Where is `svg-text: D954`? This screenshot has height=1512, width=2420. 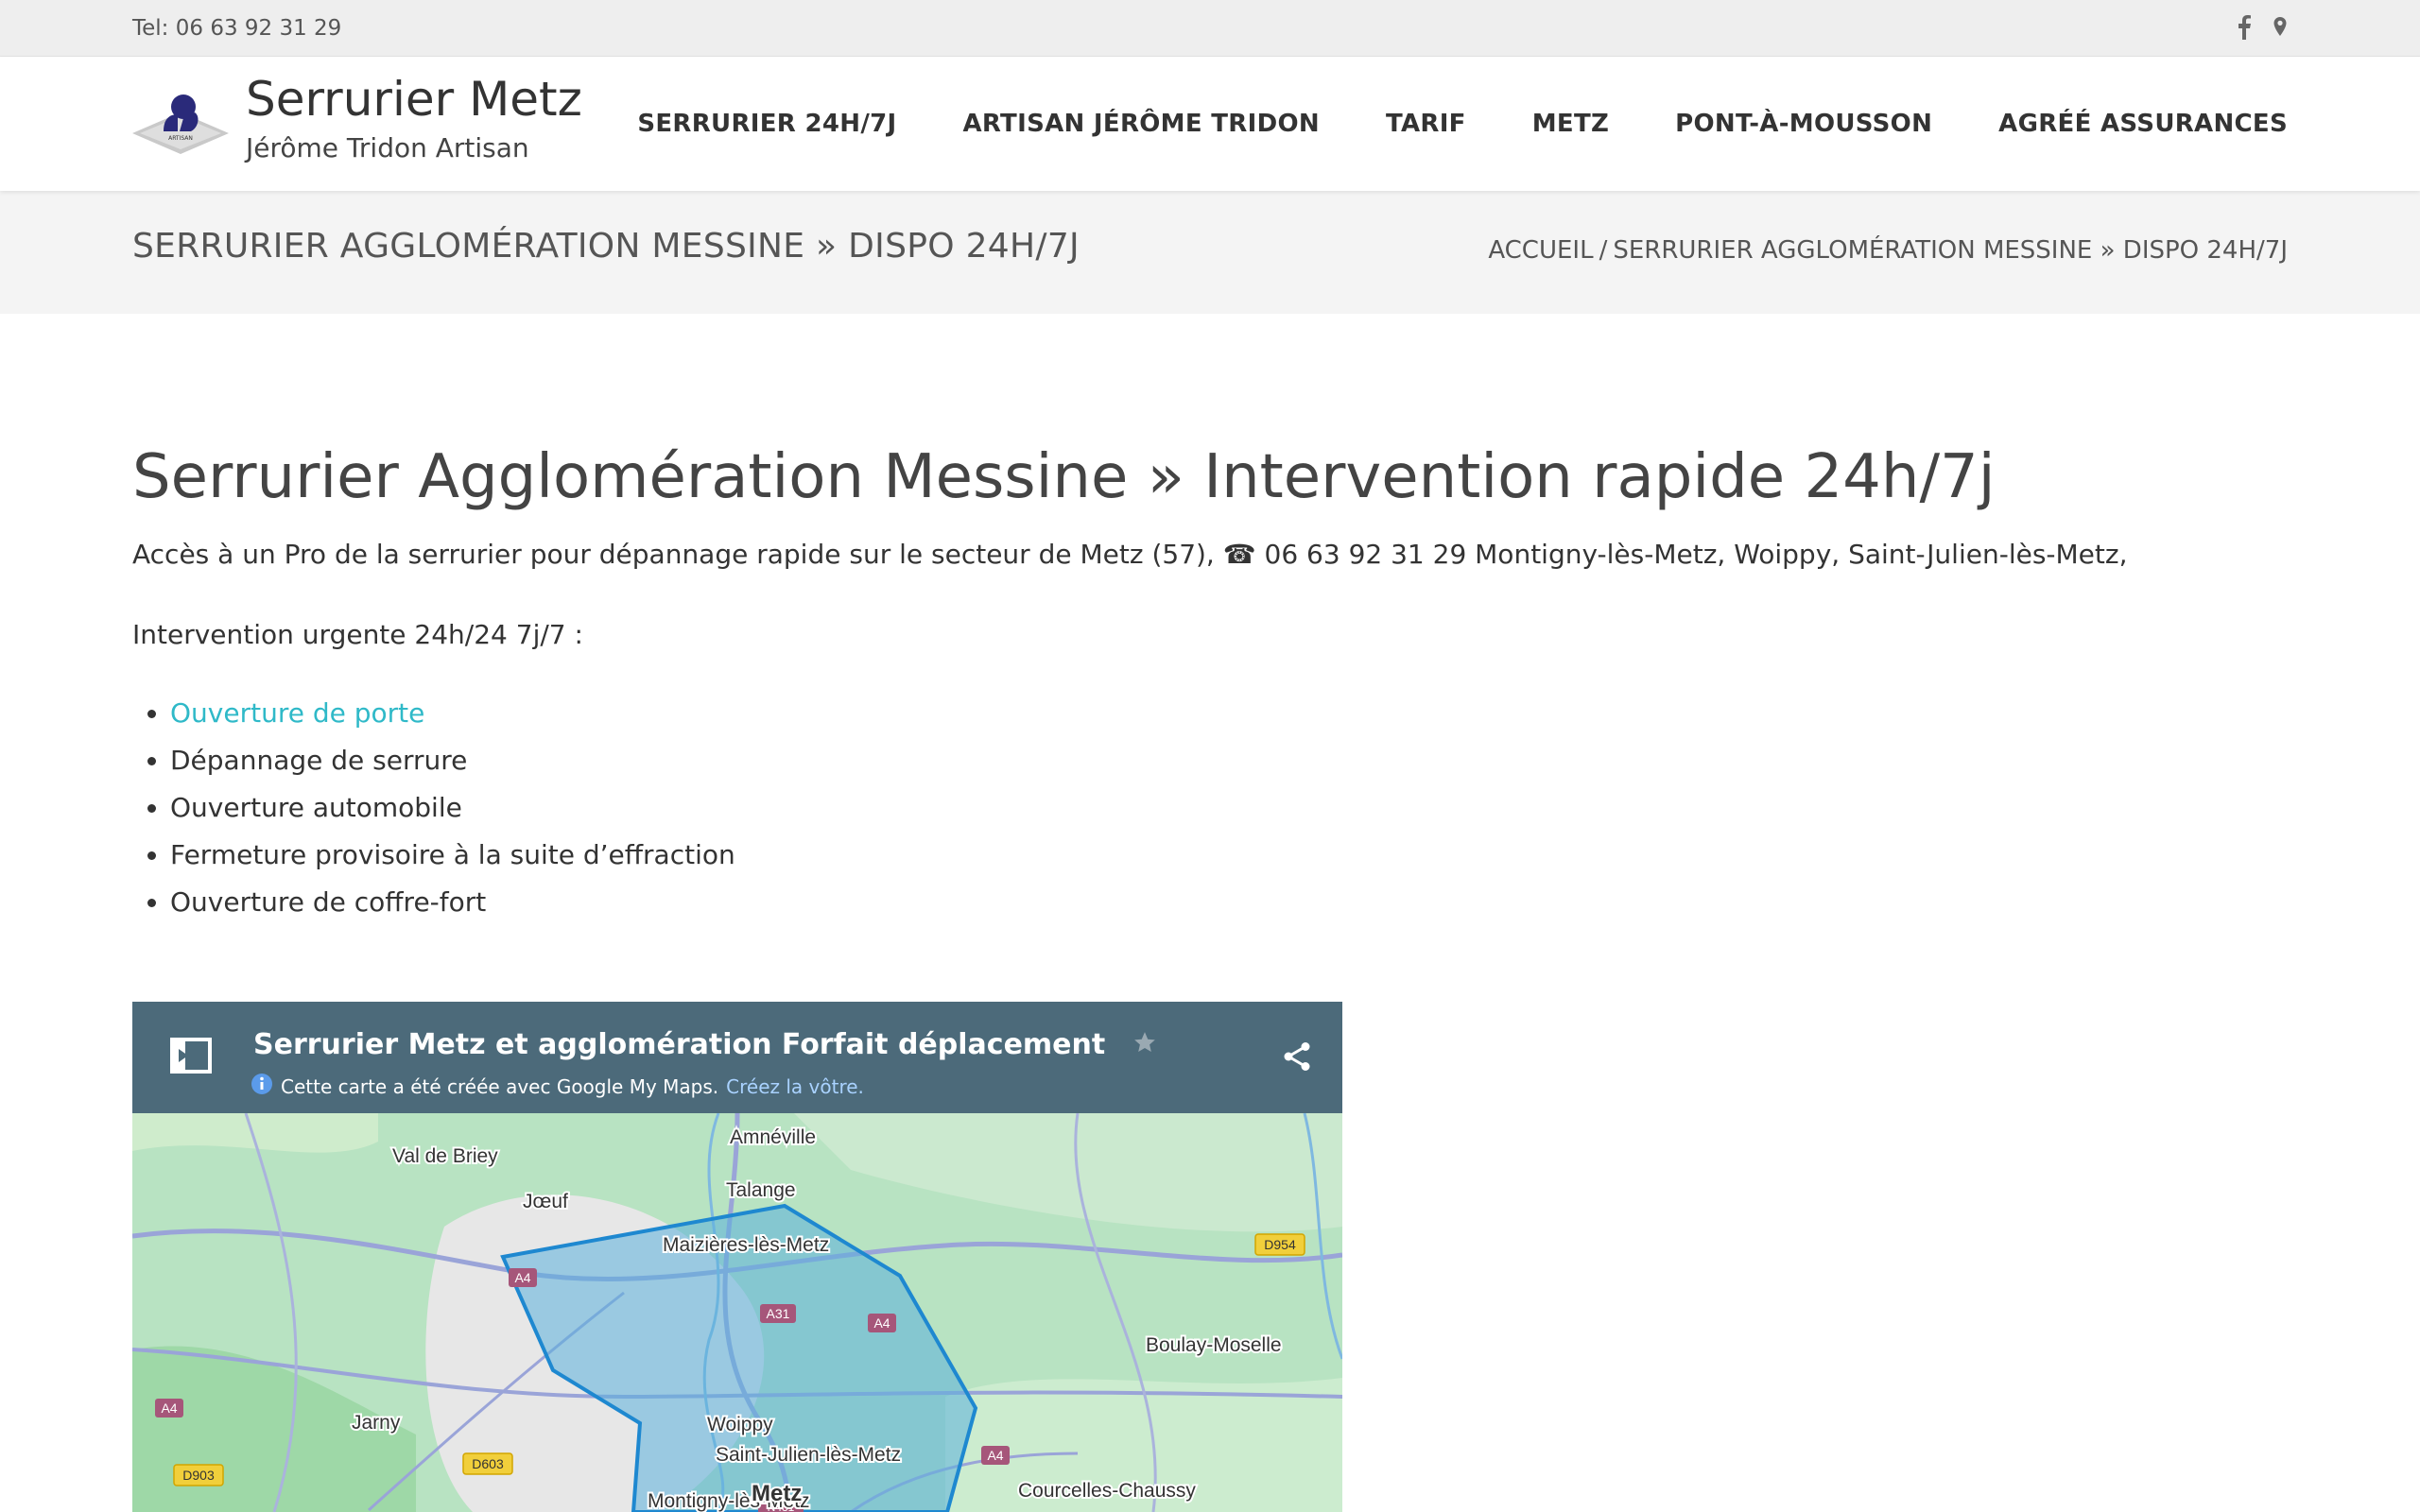 svg-text: D954 is located at coordinates (1280, 1244).